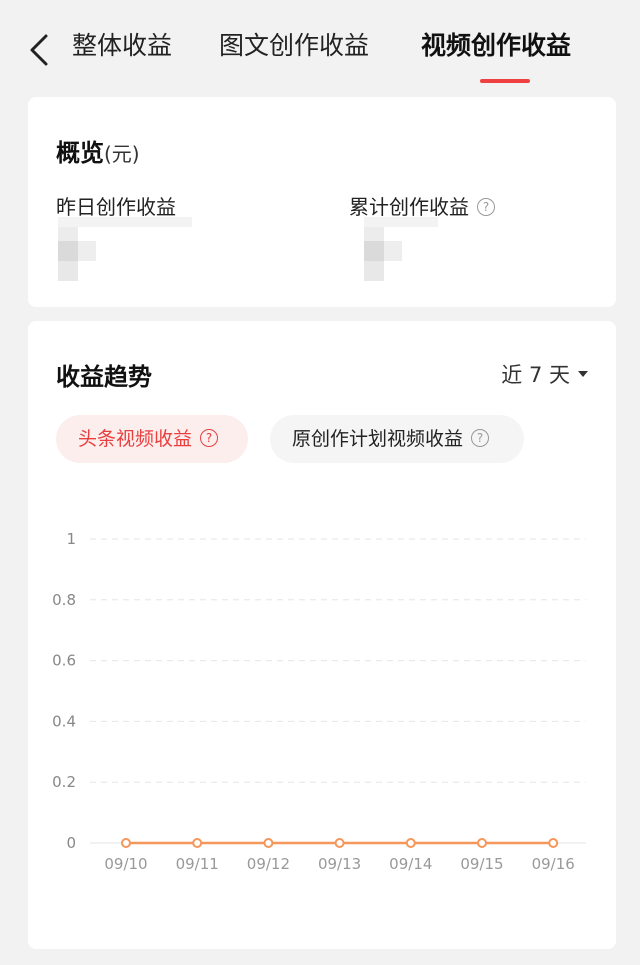  I want to click on total-earnings-label-wrap: 累计创作收益?, so click(422, 205).